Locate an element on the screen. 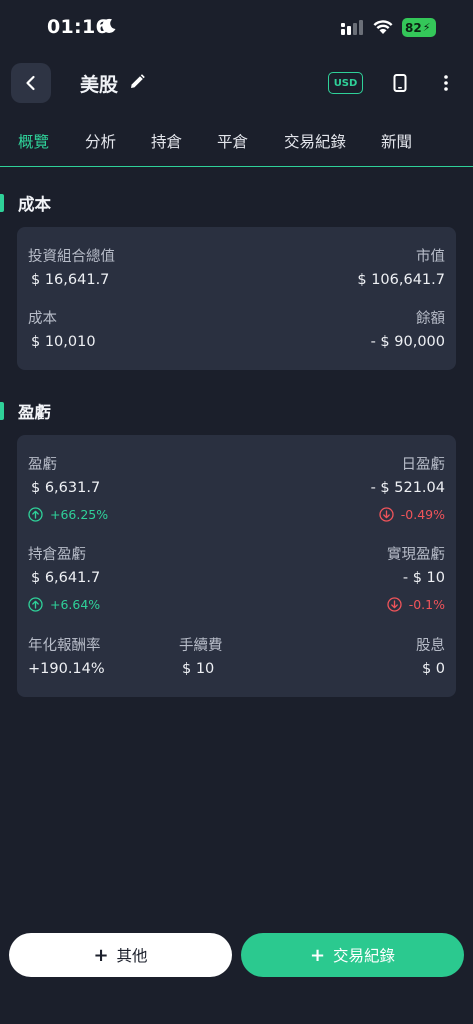  daily-pnl-percent: -0.49% is located at coordinates (412, 514).